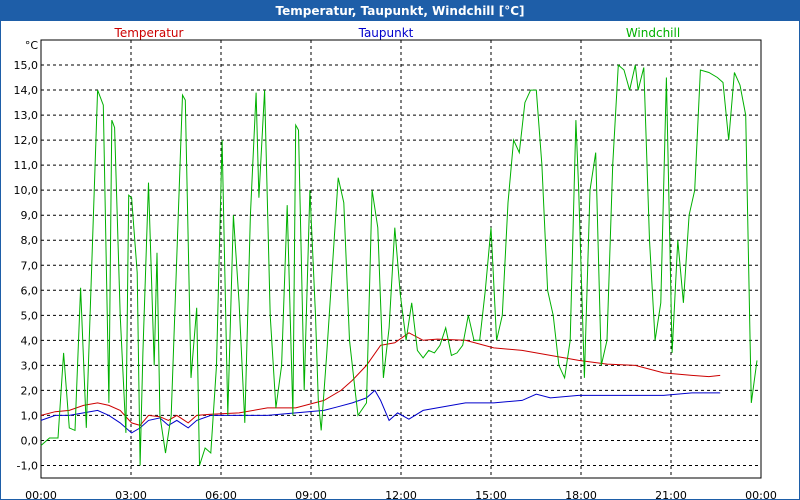 Image resolution: width=800 pixels, height=500 pixels. What do you see at coordinates (491, 494) in the screenshot?
I see `x-tick-time: 15:00` at bounding box center [491, 494].